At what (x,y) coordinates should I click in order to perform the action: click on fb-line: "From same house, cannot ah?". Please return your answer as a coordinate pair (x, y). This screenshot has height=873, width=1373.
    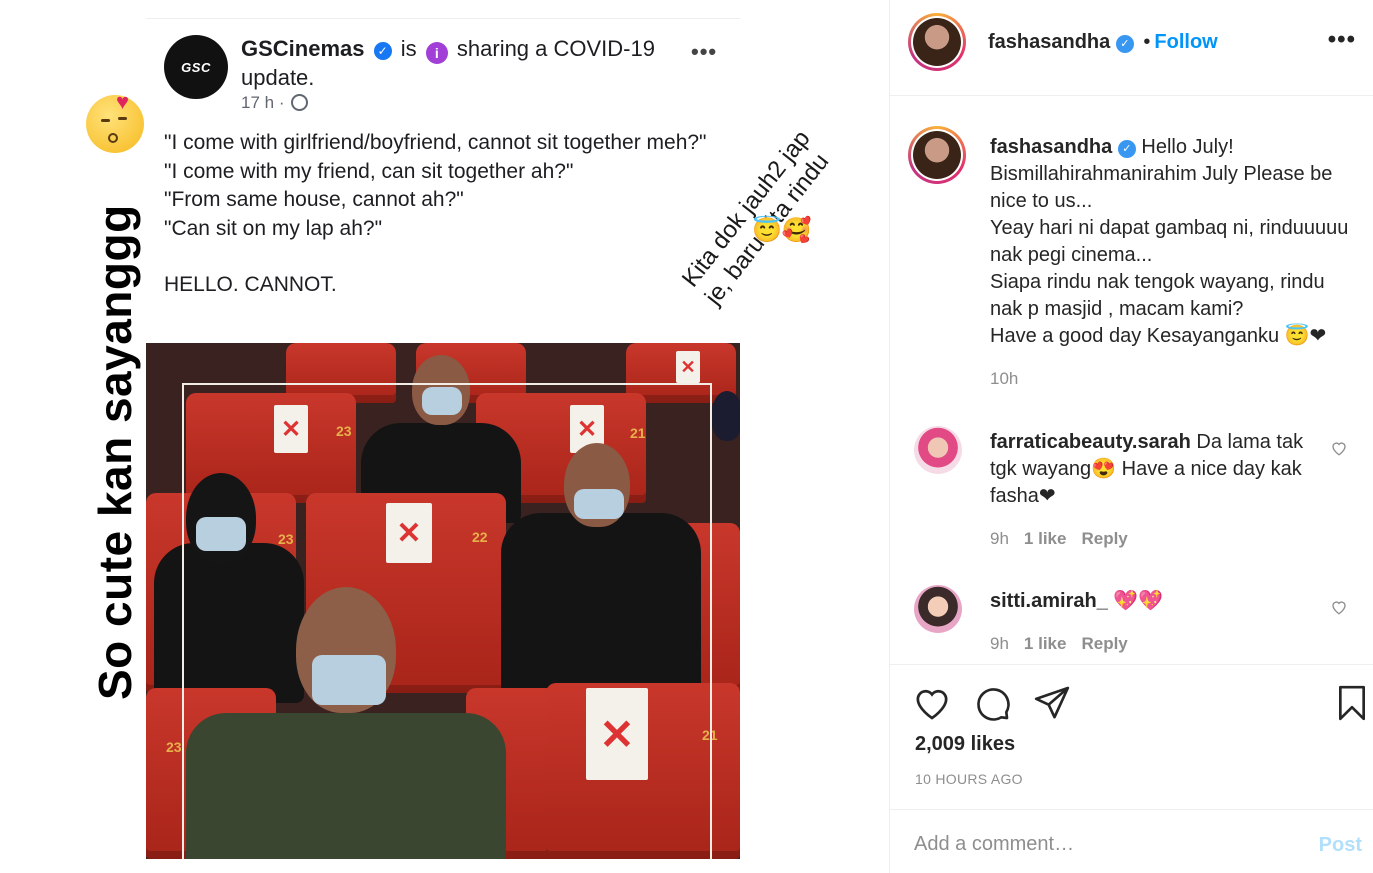
    Looking at the image, I should click on (314, 199).